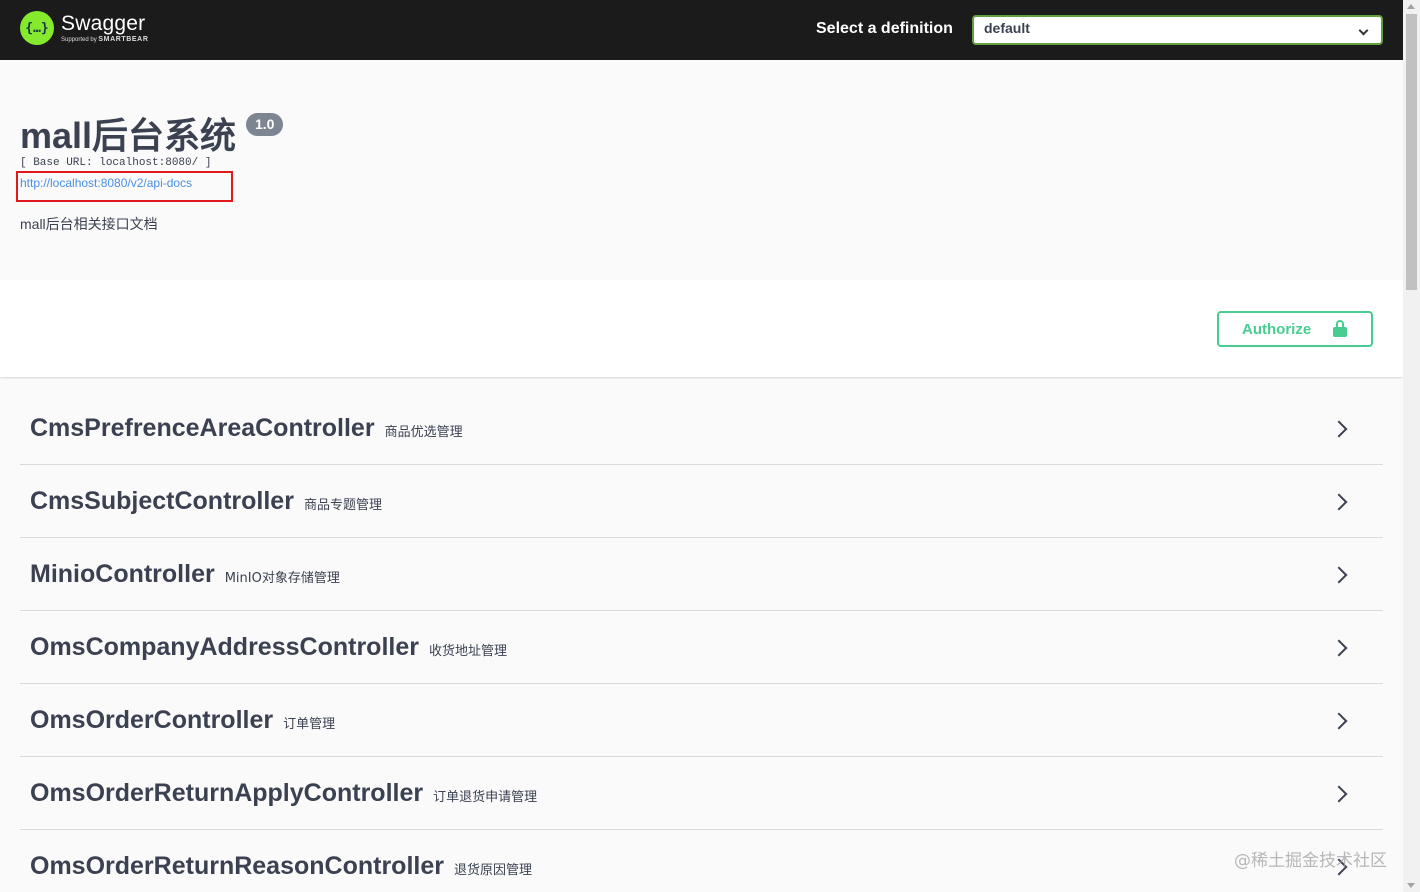 The height and width of the screenshot is (892, 1420). Describe the element at coordinates (1007, 28) in the screenshot. I see `definition-selected-value: default` at that location.